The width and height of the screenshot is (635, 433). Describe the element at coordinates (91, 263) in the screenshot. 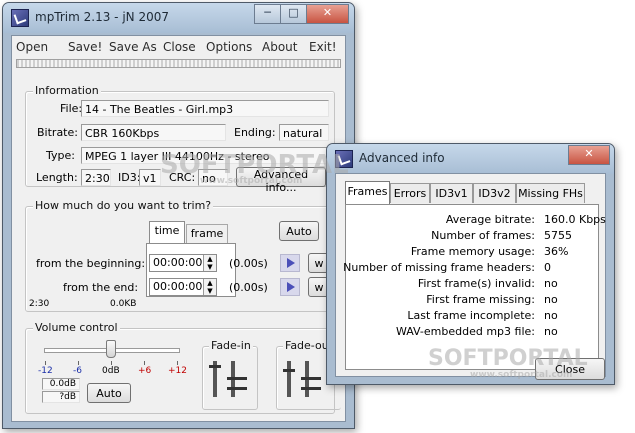

I see `beginning-label: from the beginning:` at that location.